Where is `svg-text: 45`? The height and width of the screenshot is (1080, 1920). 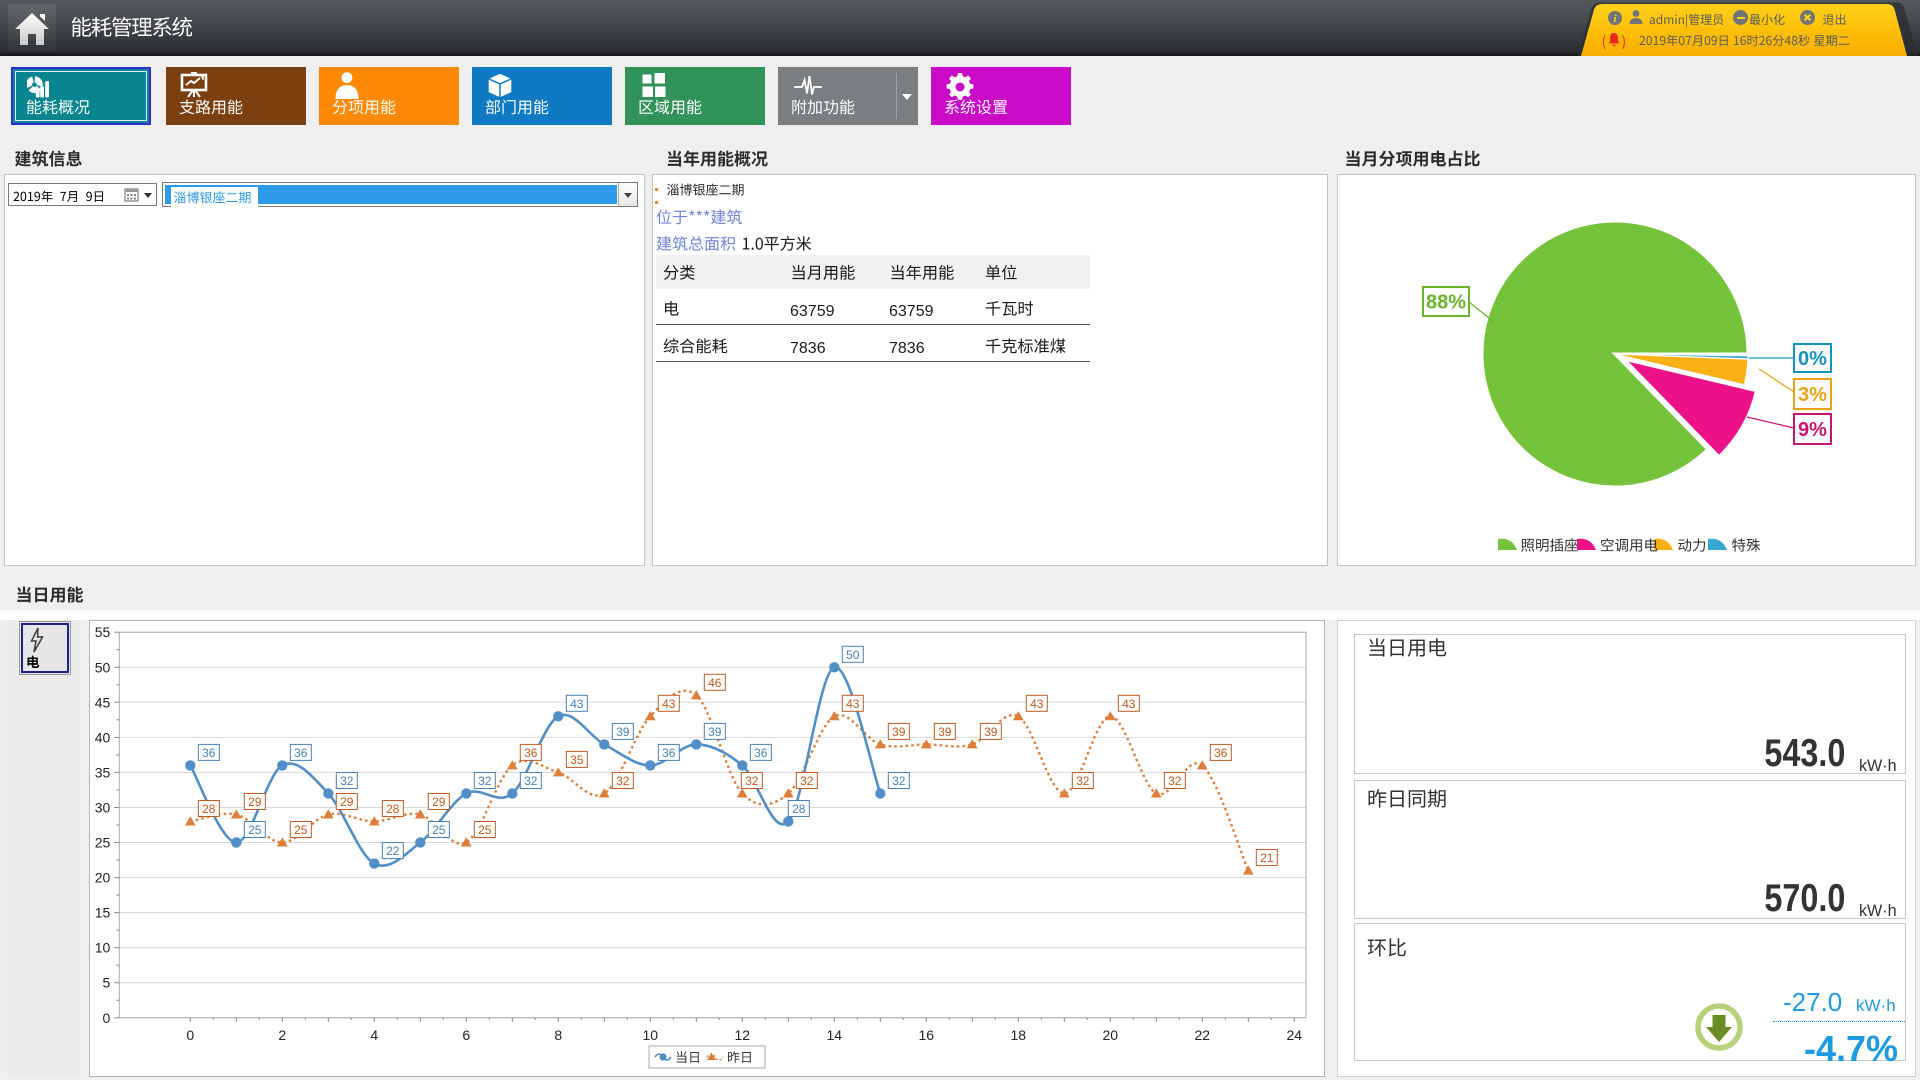
svg-text: 45 is located at coordinates (103, 702).